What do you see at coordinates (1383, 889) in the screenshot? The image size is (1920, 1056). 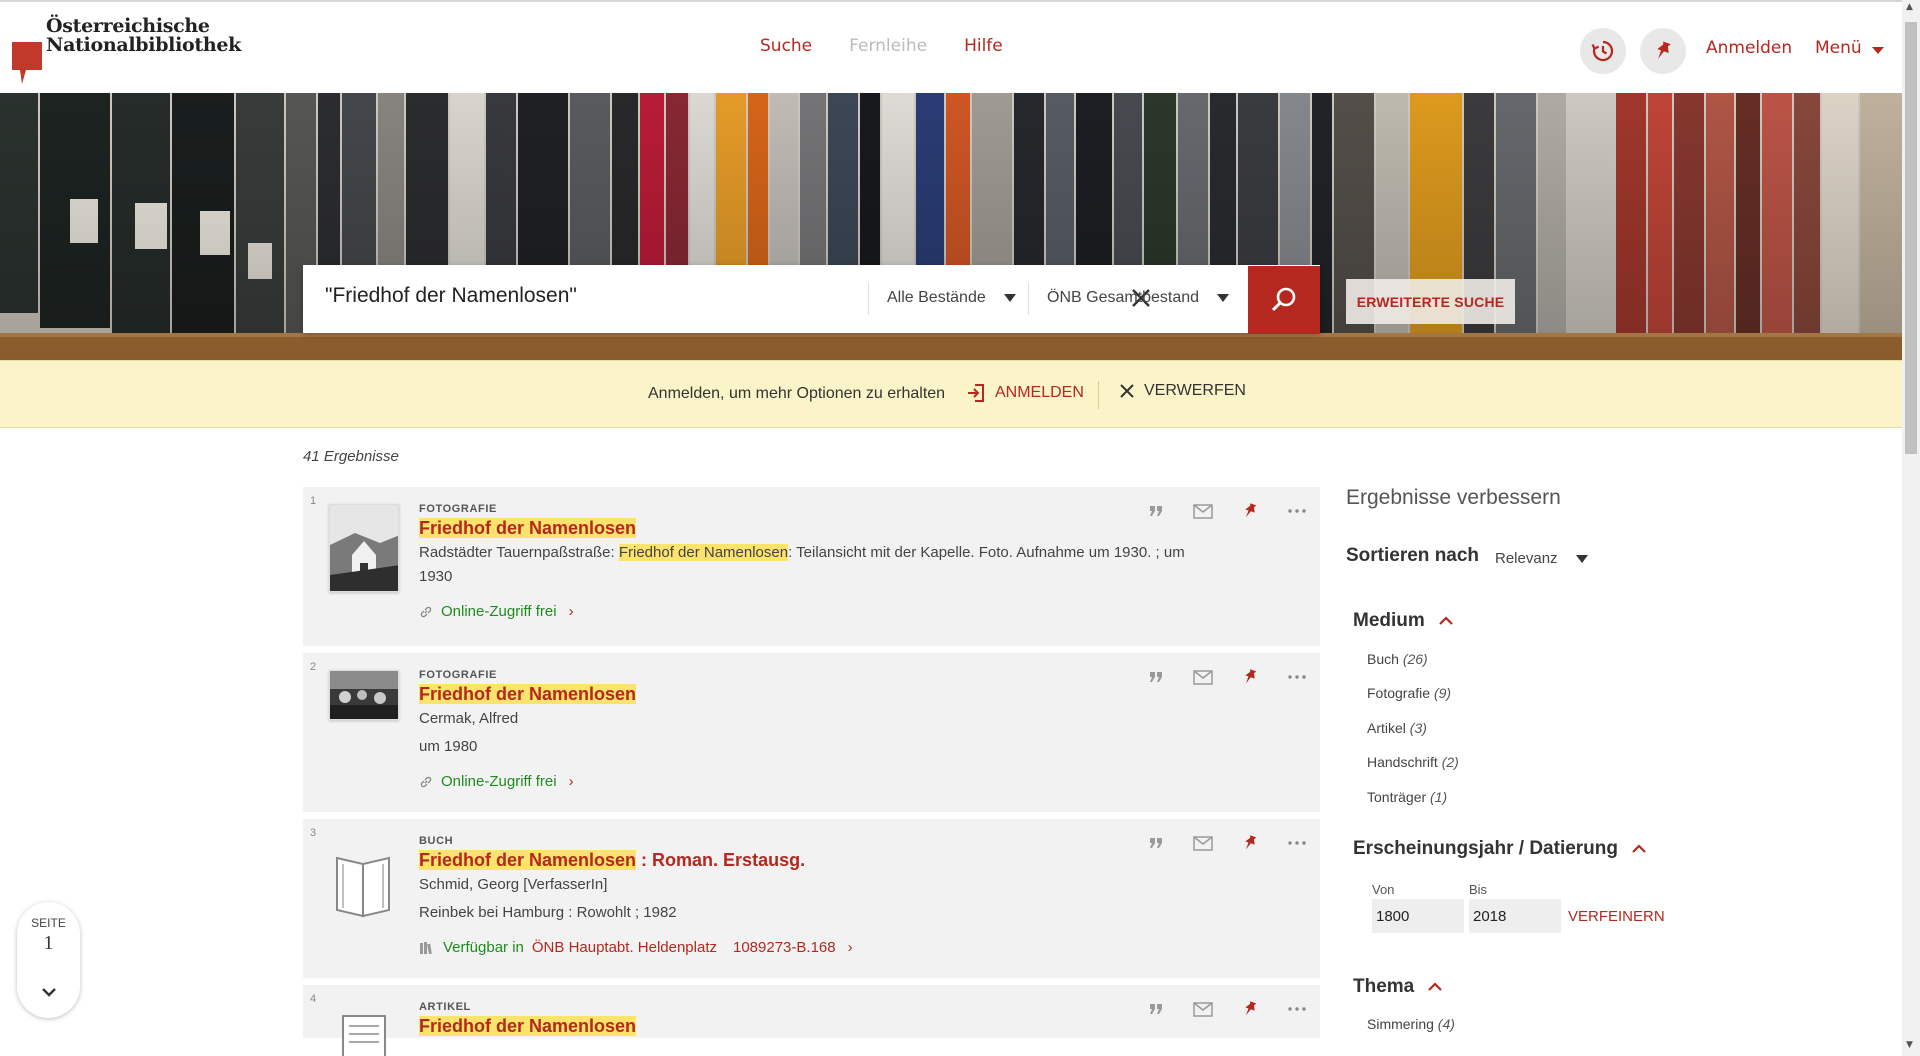 I see `year-from-label: Von` at bounding box center [1383, 889].